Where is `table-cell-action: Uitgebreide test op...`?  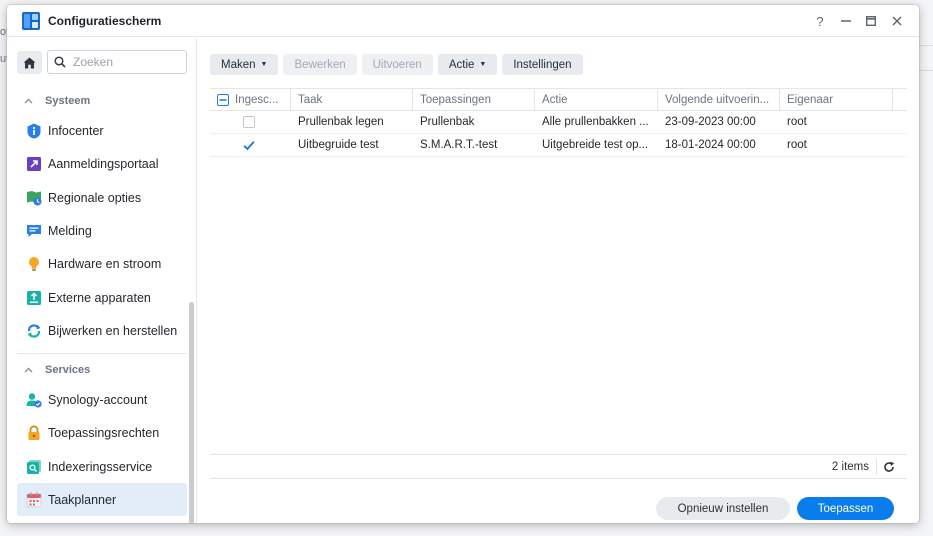
table-cell-action: Uitgebreide test op... is located at coordinates (595, 145).